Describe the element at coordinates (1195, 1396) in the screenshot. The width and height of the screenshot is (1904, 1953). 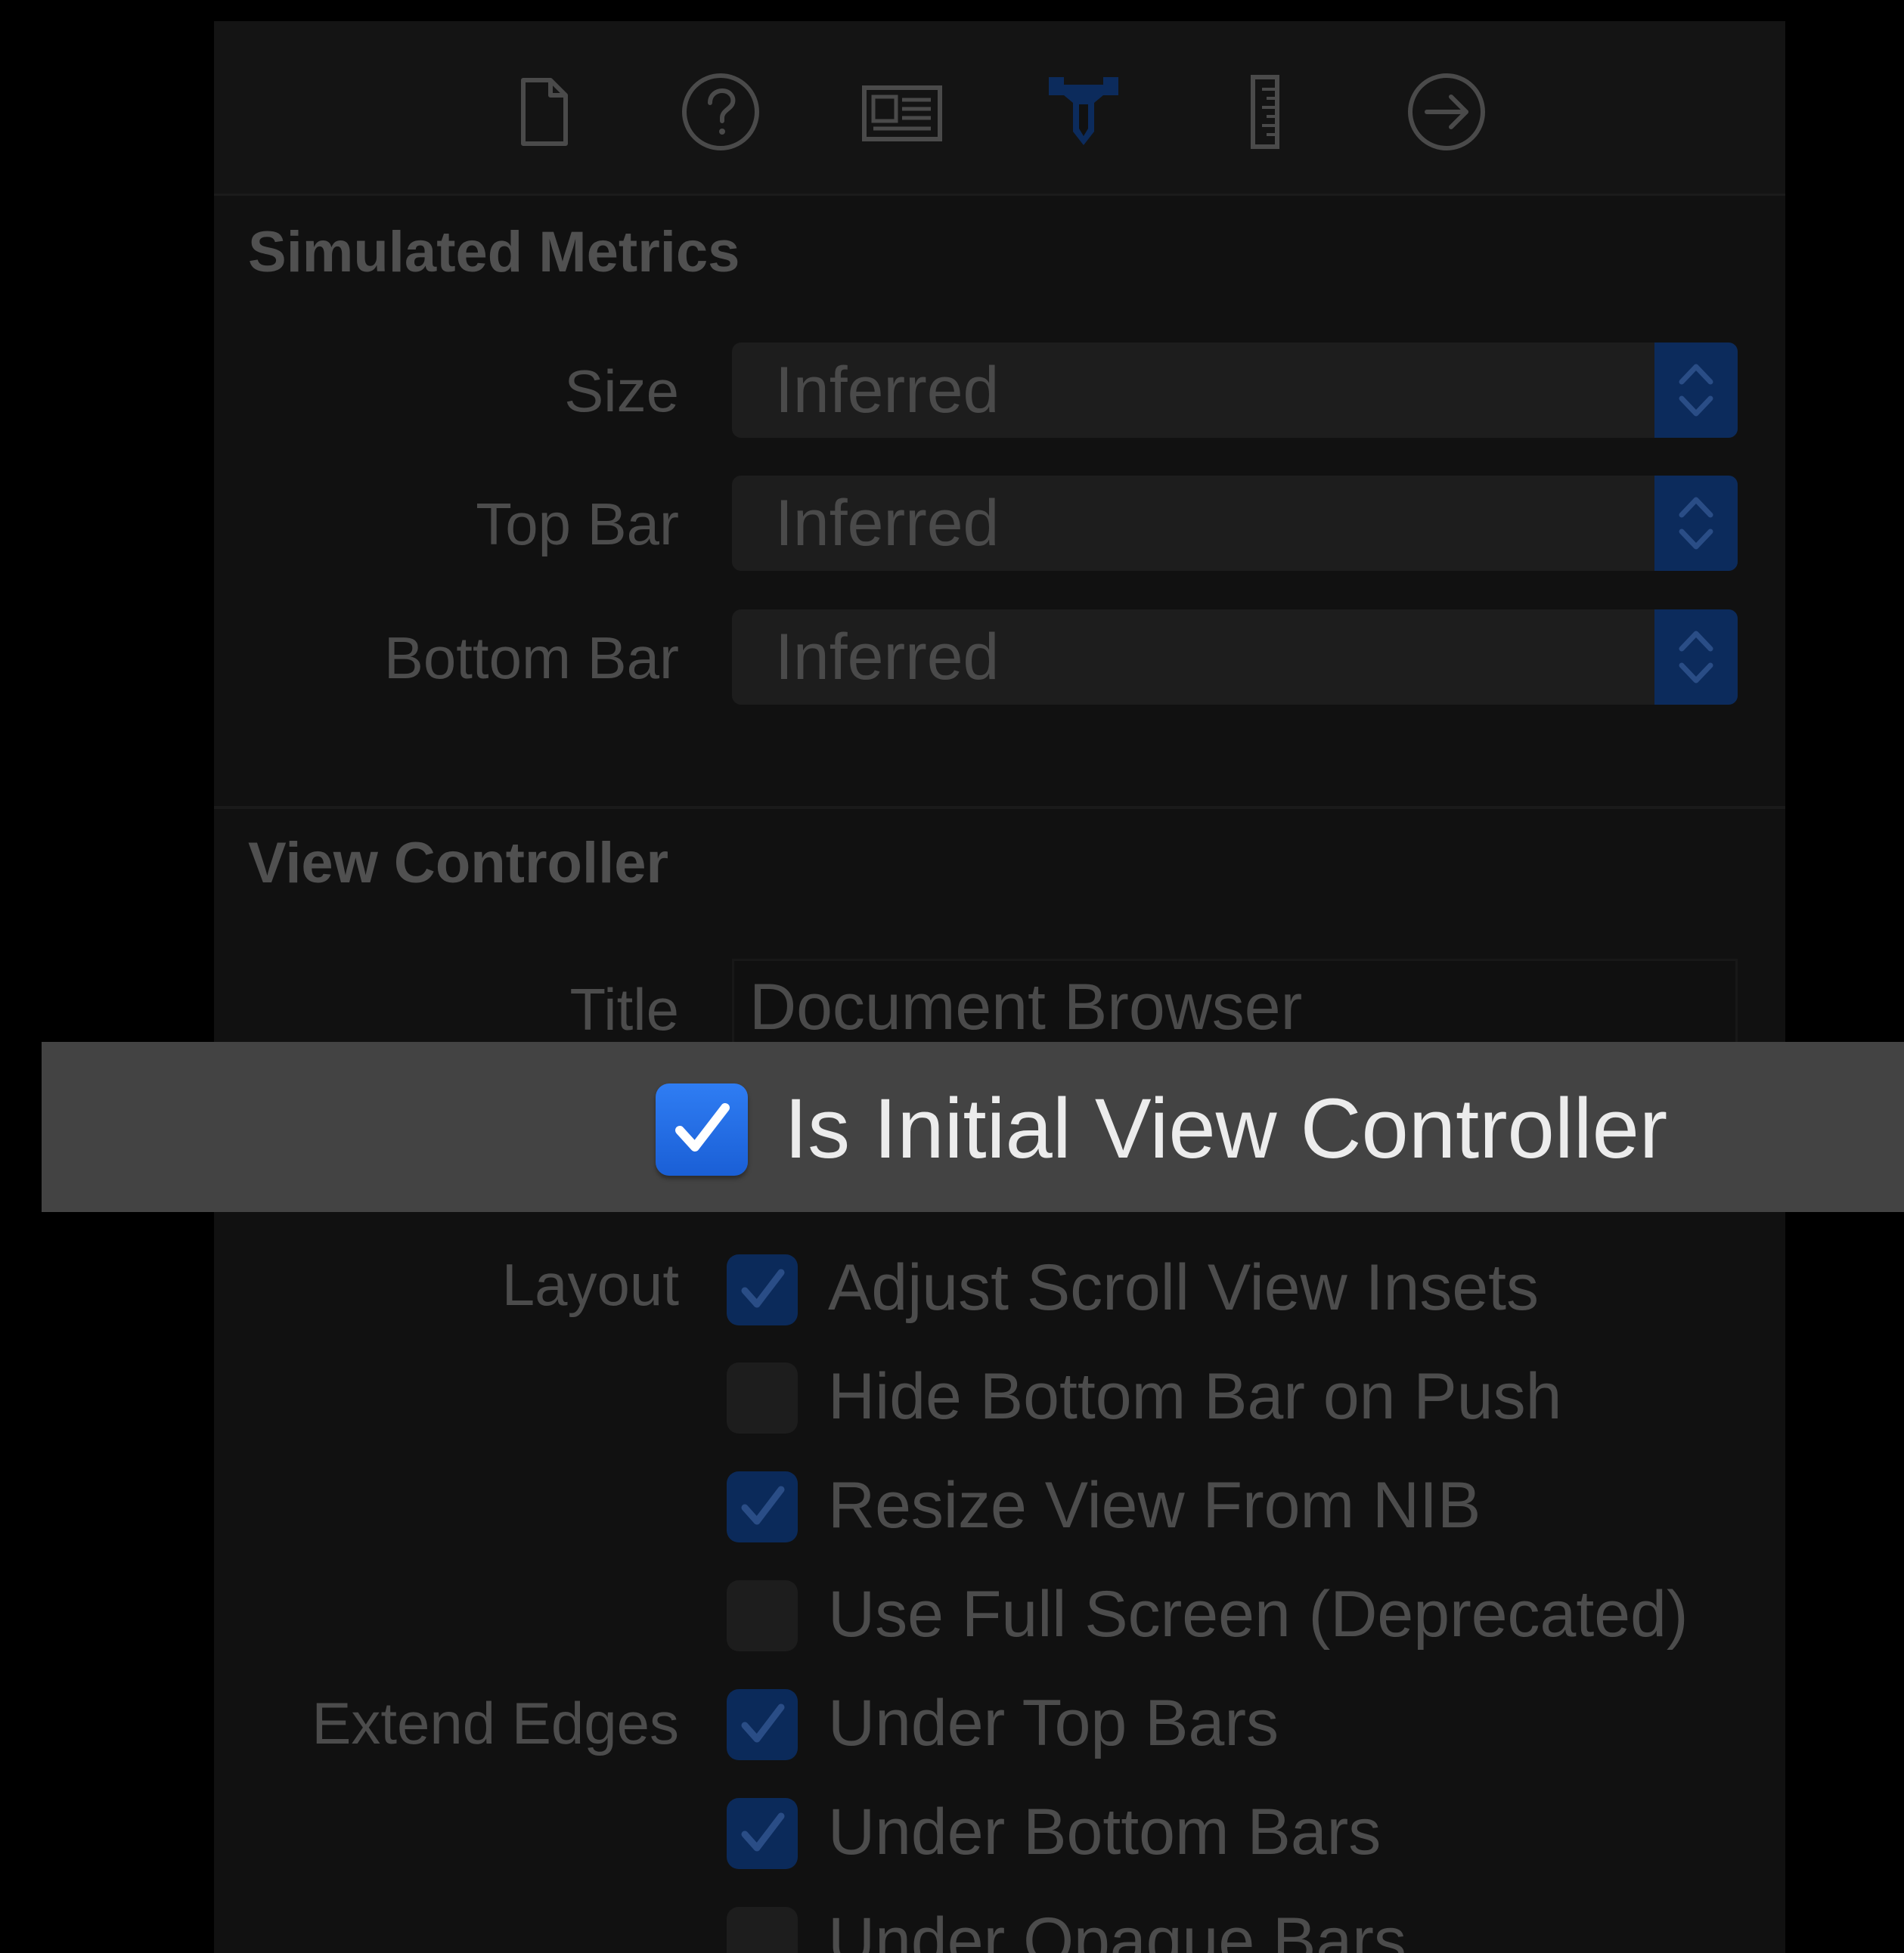
I see `hide-bottom-bar-on-push-label: Hide Bottom Bar on Push` at that location.